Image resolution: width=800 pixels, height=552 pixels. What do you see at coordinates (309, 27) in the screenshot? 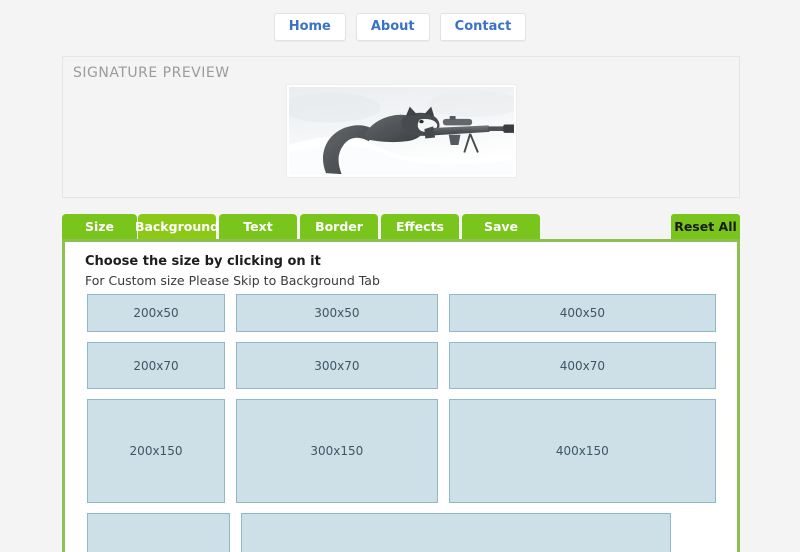
I see `nav-item-home: Home` at bounding box center [309, 27].